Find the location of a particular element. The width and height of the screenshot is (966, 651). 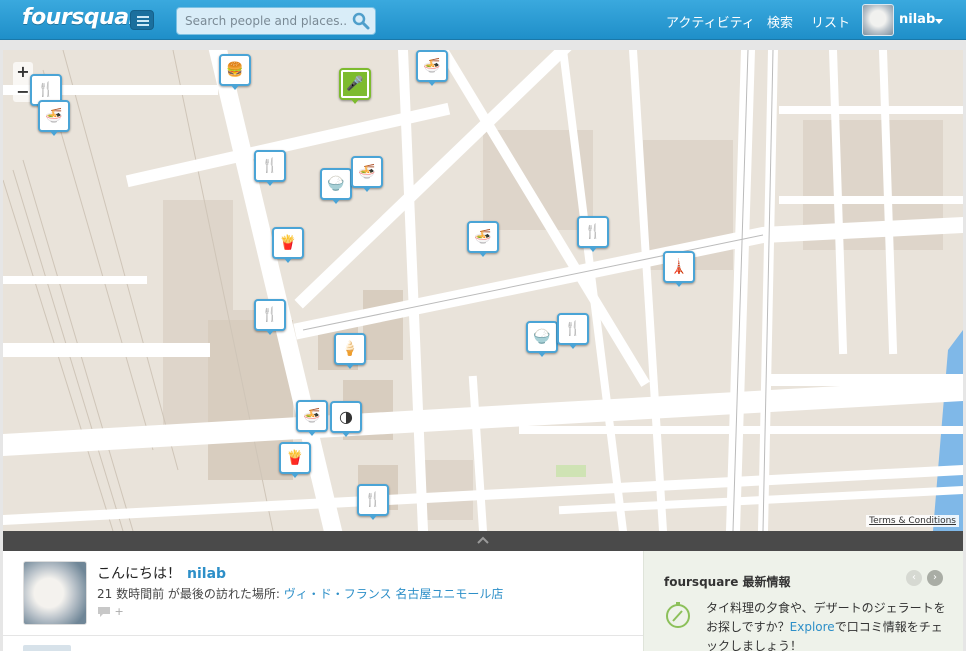

profile-link: nilab is located at coordinates (206, 574).